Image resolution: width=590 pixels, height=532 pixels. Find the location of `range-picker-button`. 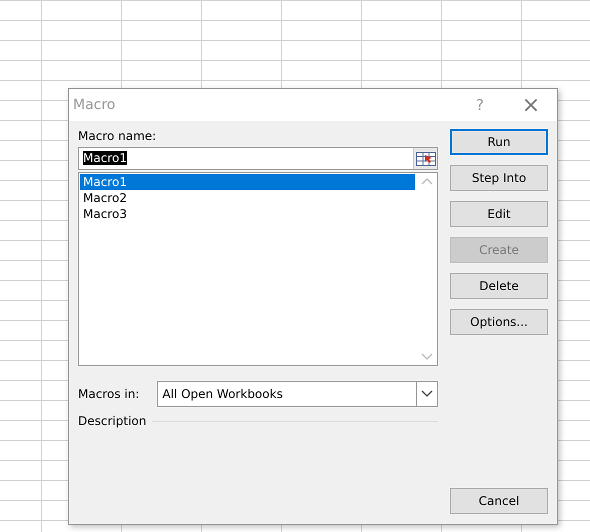

range-picker-button is located at coordinates (425, 158).